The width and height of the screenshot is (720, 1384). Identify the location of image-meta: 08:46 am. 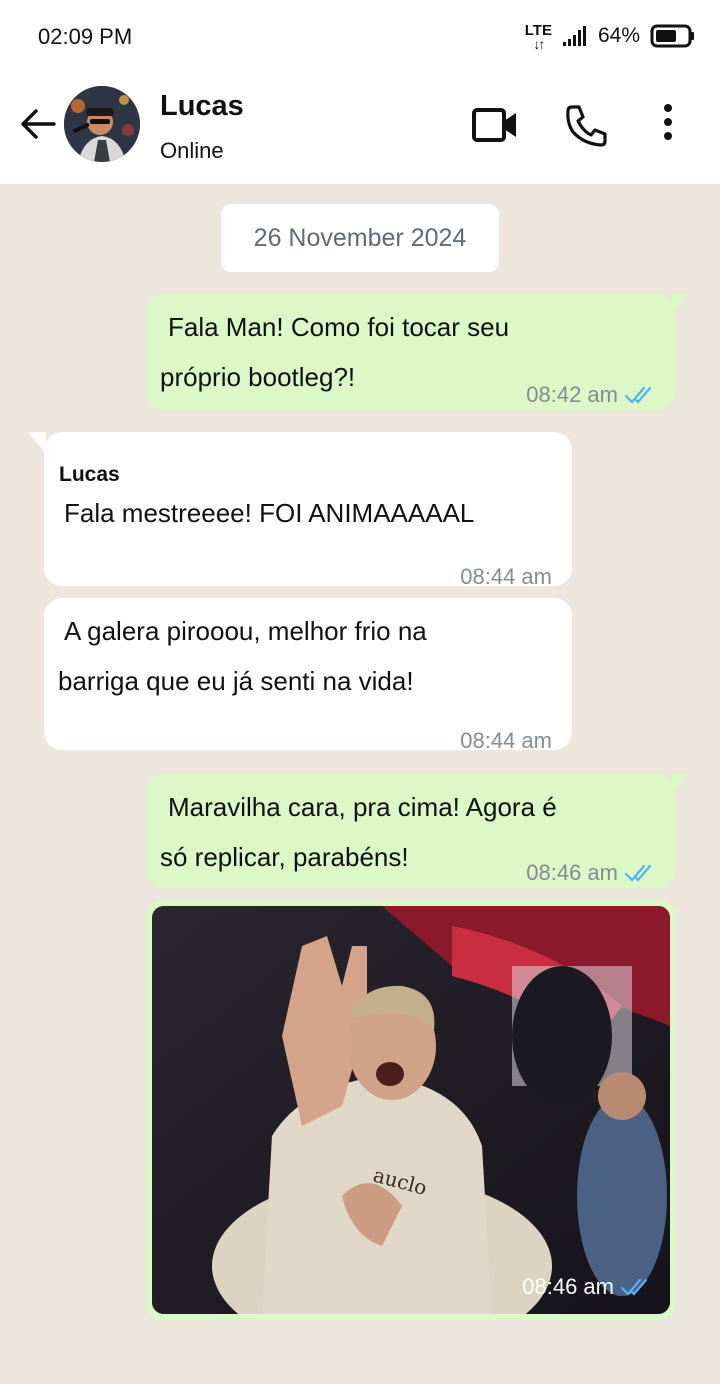
(587, 1287).